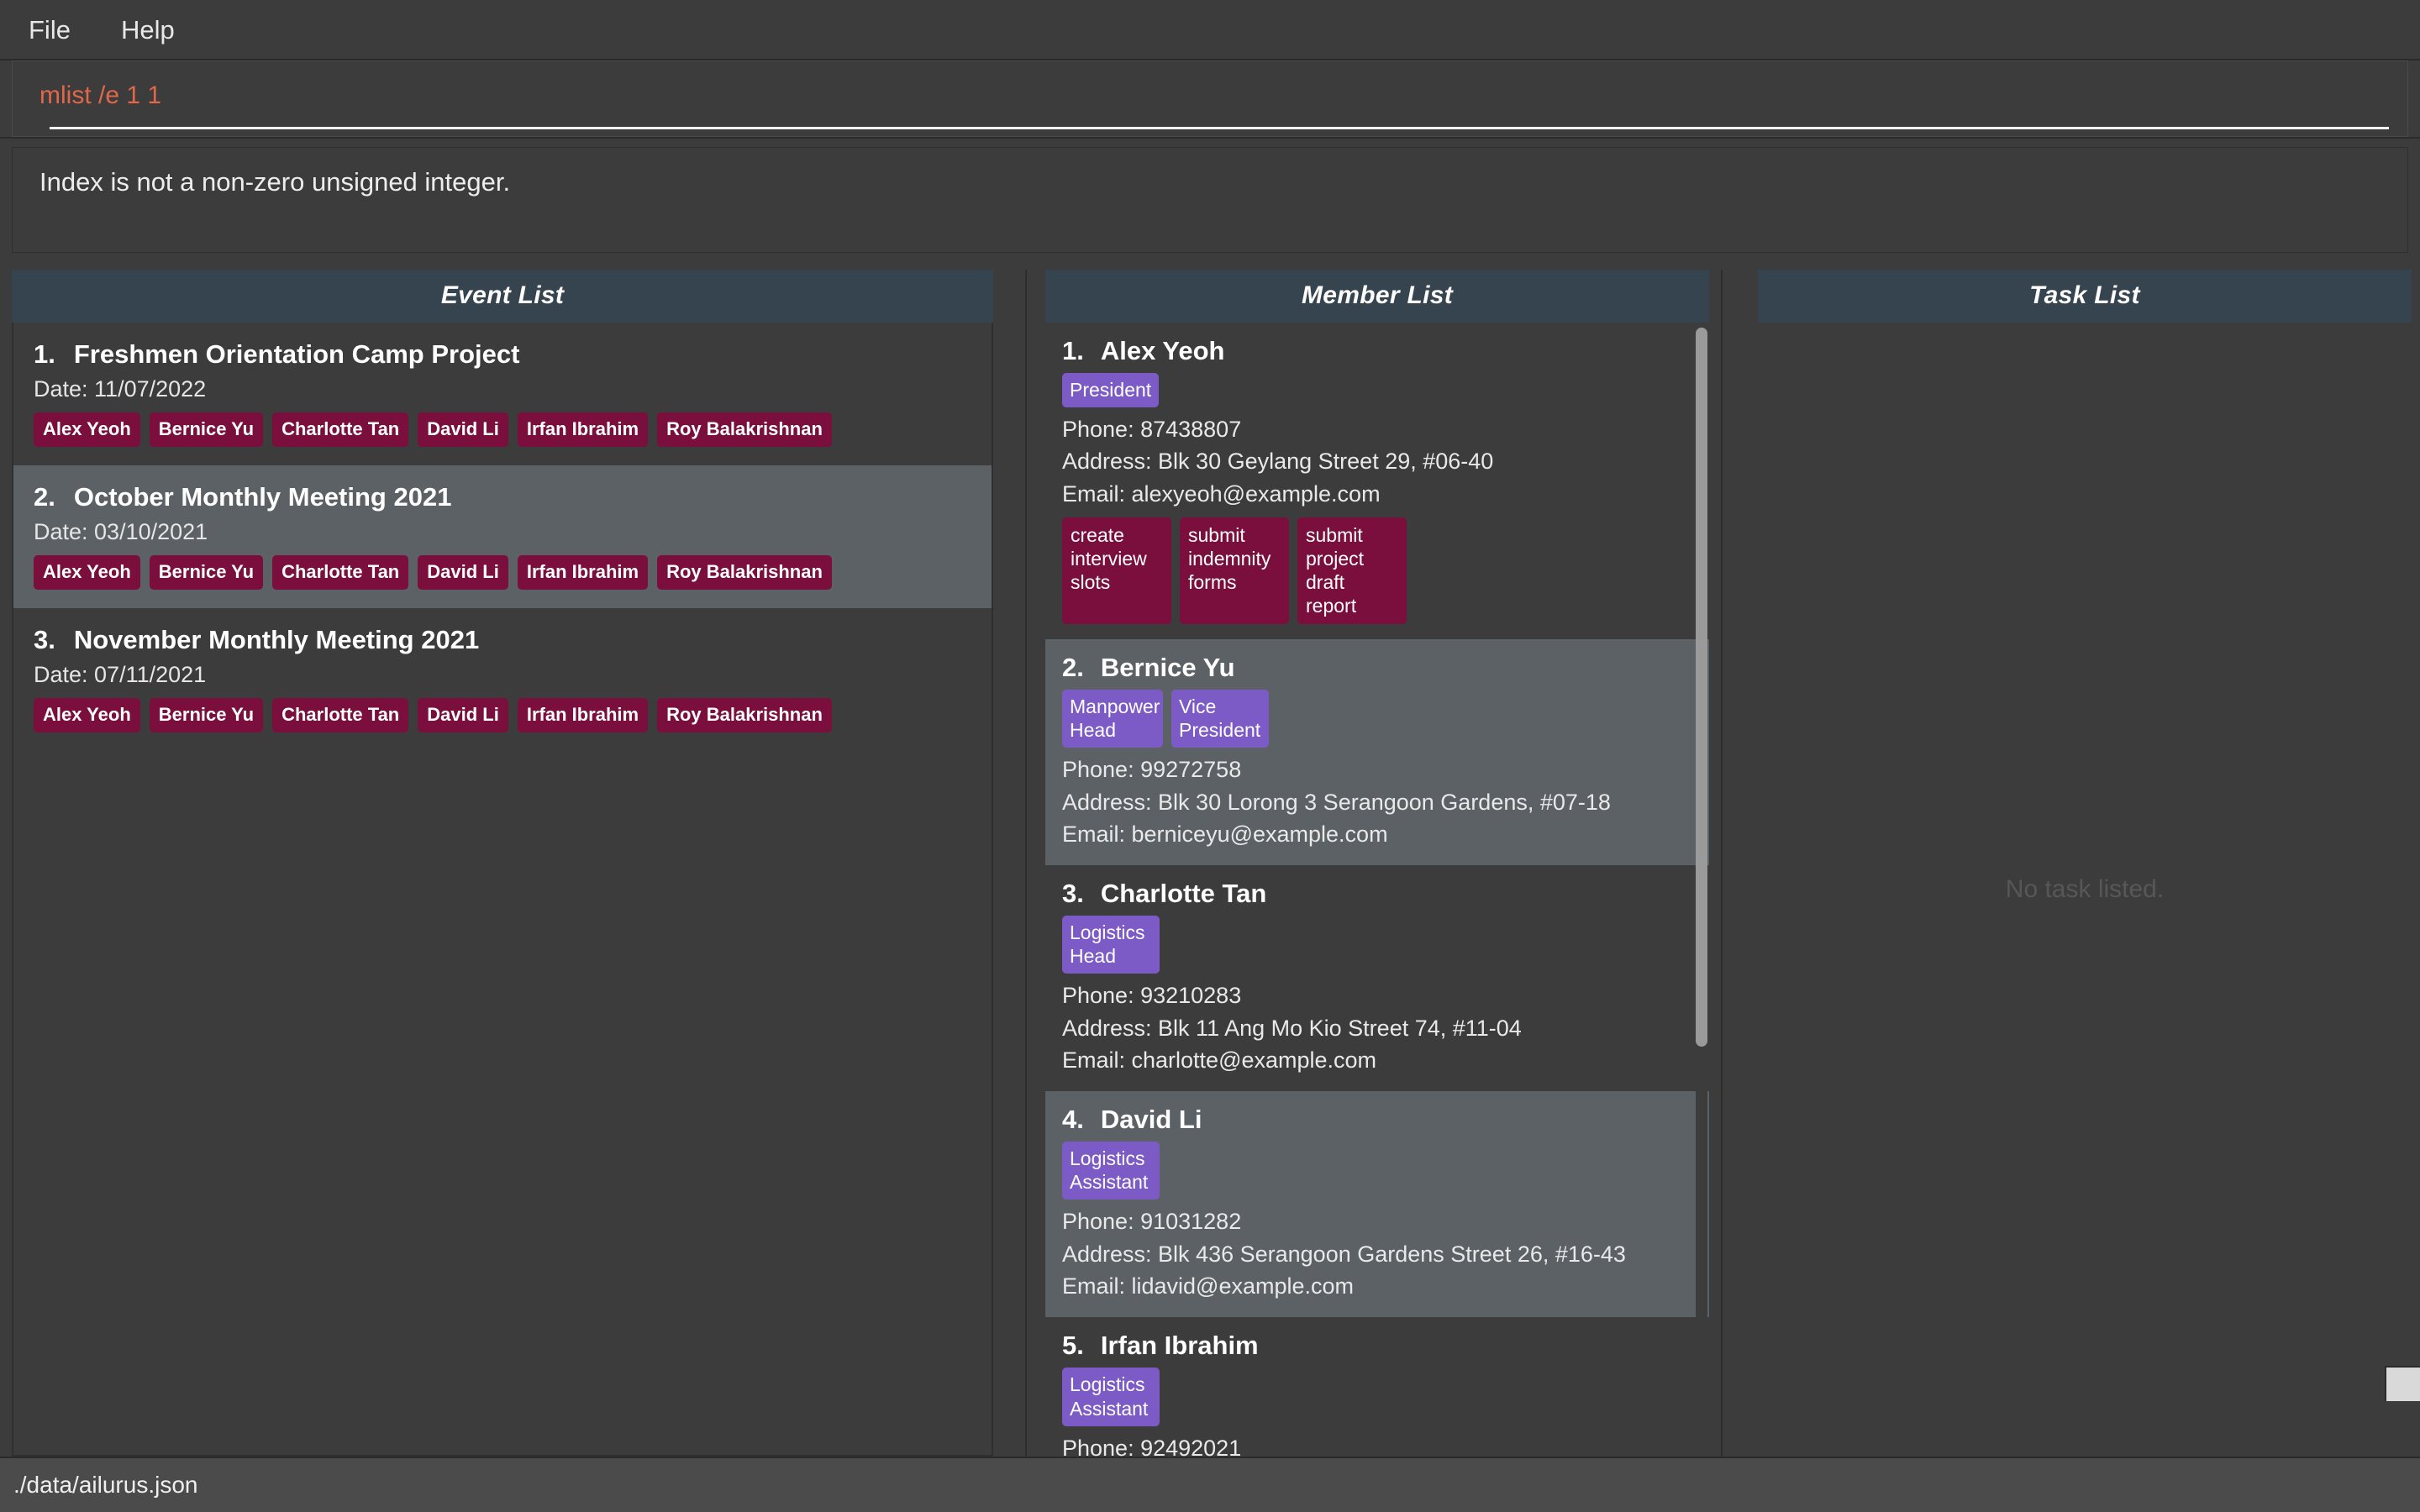 This screenshot has height=1512, width=2420. I want to click on member-role-tag: Vice President, so click(1220, 719).